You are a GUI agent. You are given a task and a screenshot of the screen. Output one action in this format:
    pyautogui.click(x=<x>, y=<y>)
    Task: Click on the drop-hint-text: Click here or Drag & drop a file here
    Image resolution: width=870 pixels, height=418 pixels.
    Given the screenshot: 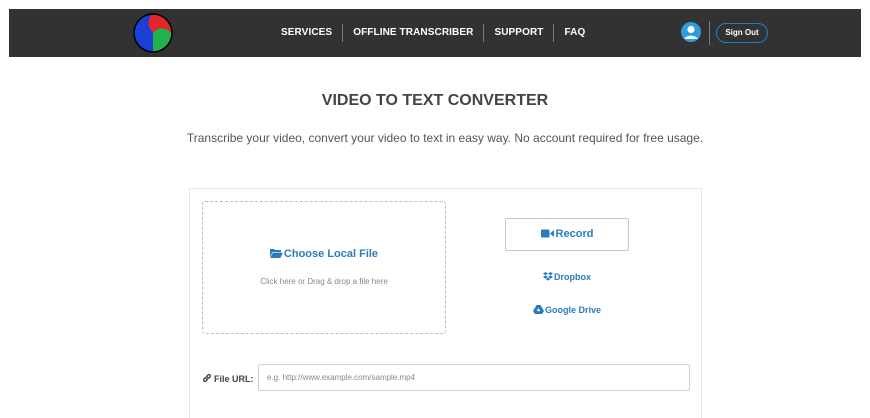 What is the action you would take?
    pyautogui.click(x=324, y=281)
    